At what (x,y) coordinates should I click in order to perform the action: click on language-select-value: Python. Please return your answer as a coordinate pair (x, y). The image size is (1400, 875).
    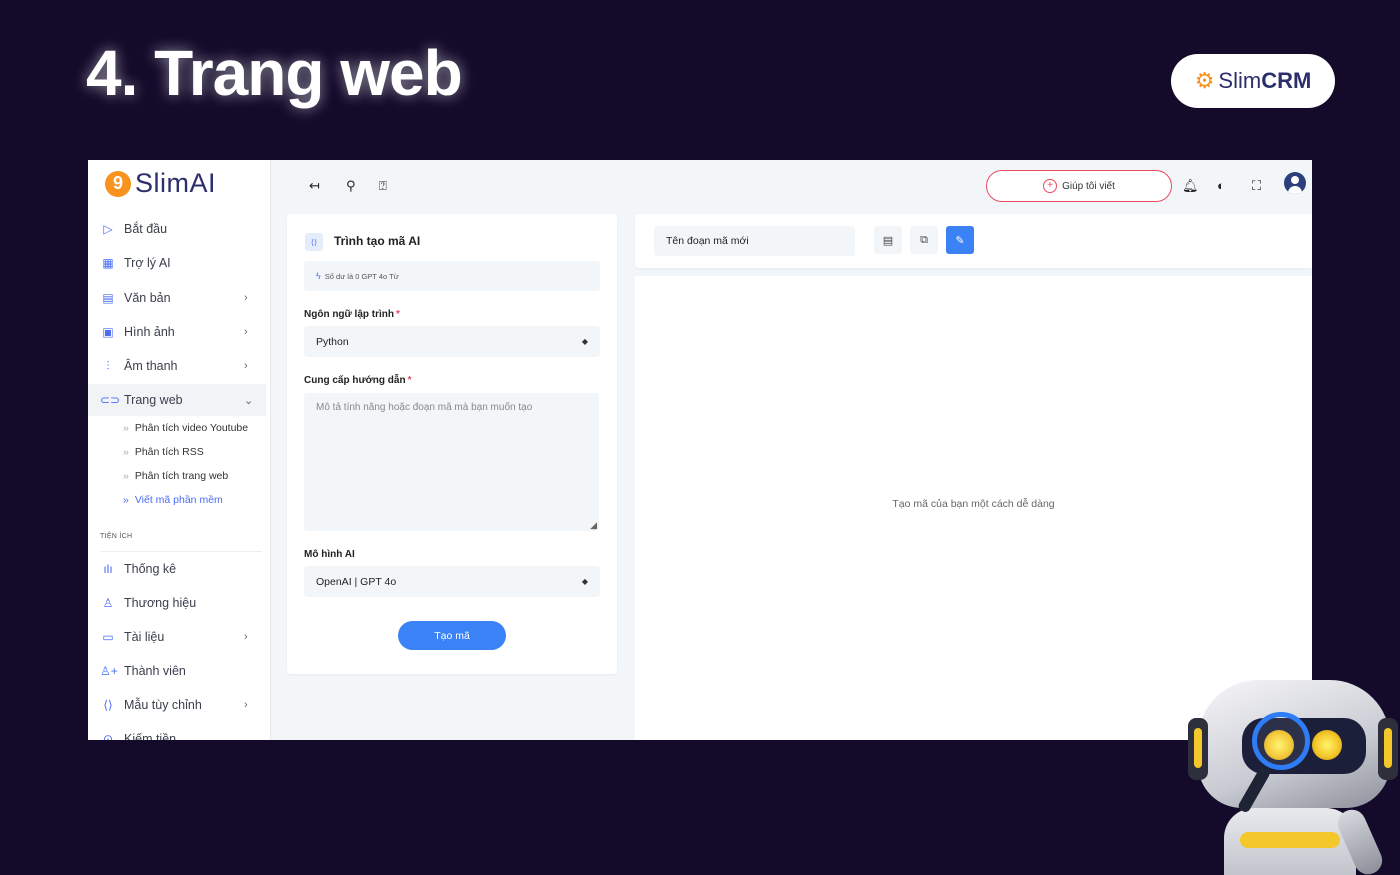
    Looking at the image, I should click on (332, 341).